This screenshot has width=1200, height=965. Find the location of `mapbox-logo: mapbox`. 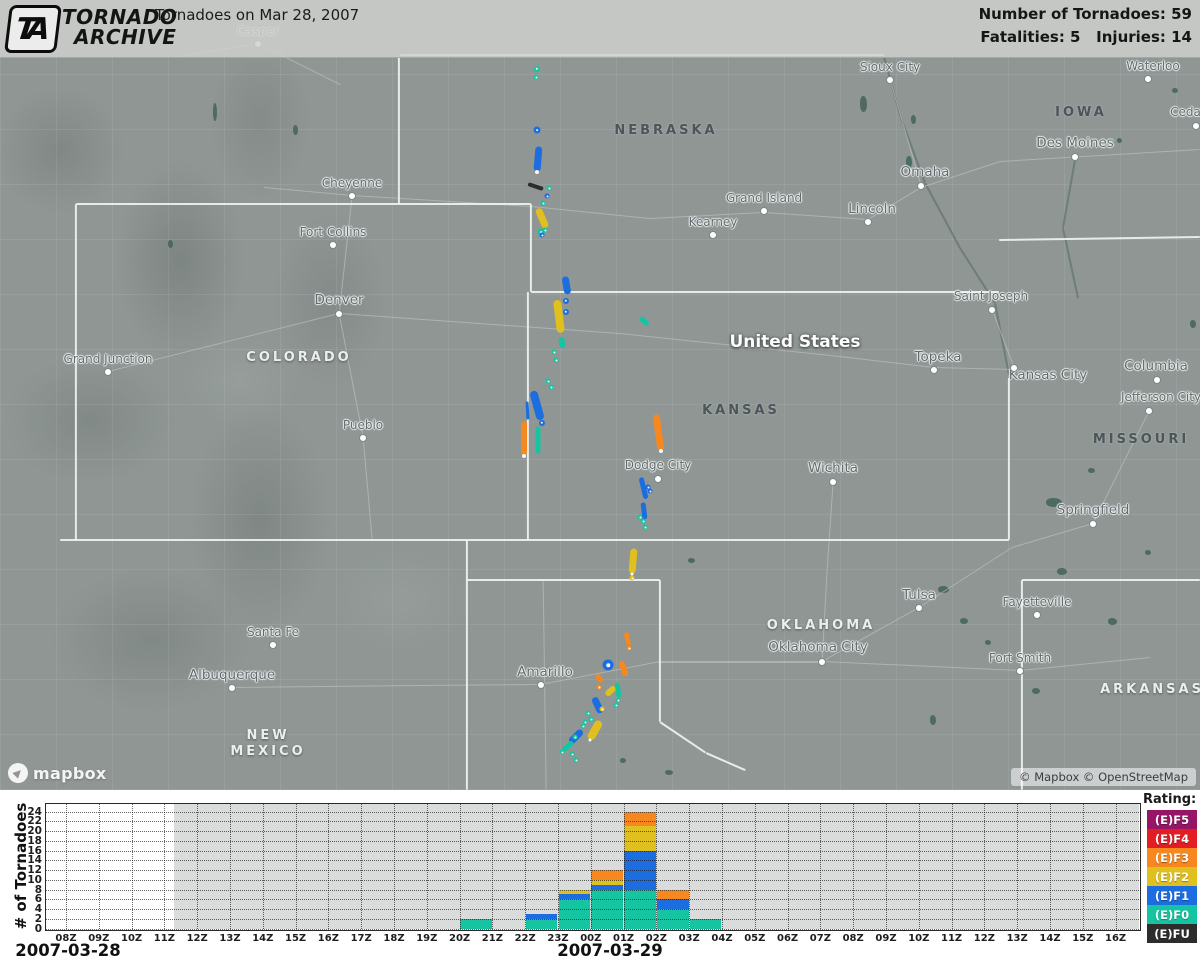

mapbox-logo: mapbox is located at coordinates (57, 773).